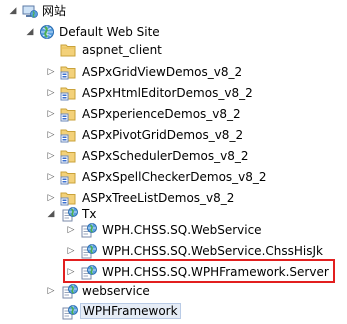  Describe the element at coordinates (173, 50) in the screenshot. I see `tree-node-aspnet-client: aspnet_client` at that location.